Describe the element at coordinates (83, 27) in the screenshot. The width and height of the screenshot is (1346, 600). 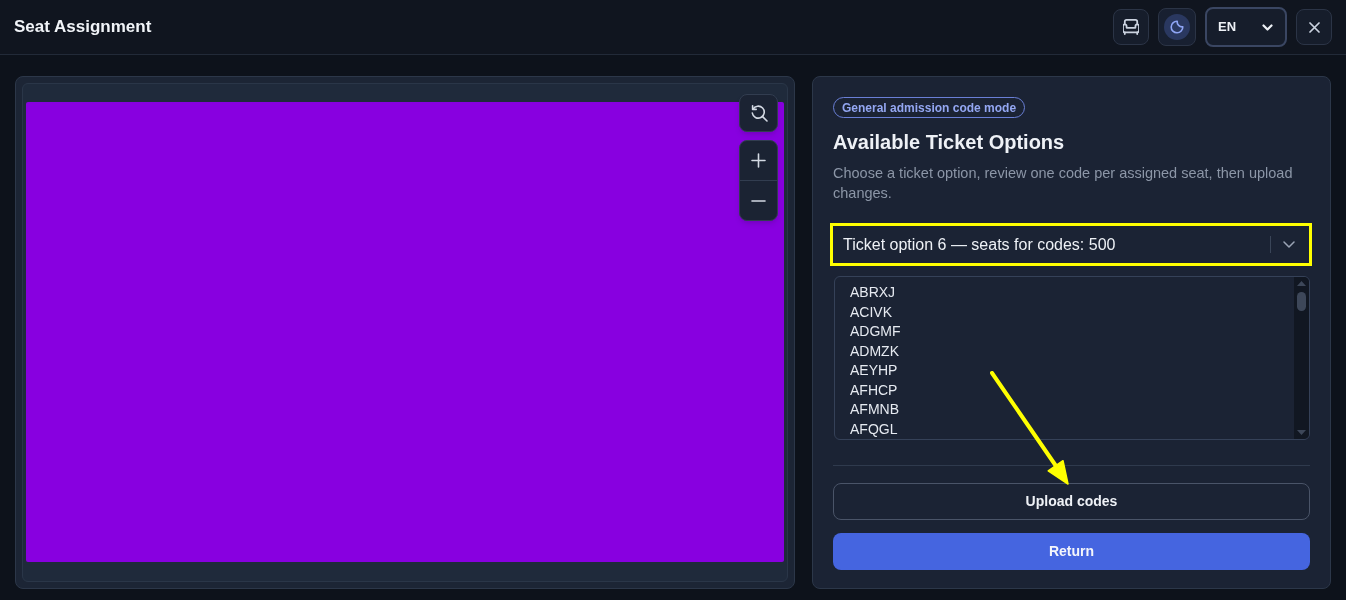
I see `page-title: Seat Assignment` at that location.